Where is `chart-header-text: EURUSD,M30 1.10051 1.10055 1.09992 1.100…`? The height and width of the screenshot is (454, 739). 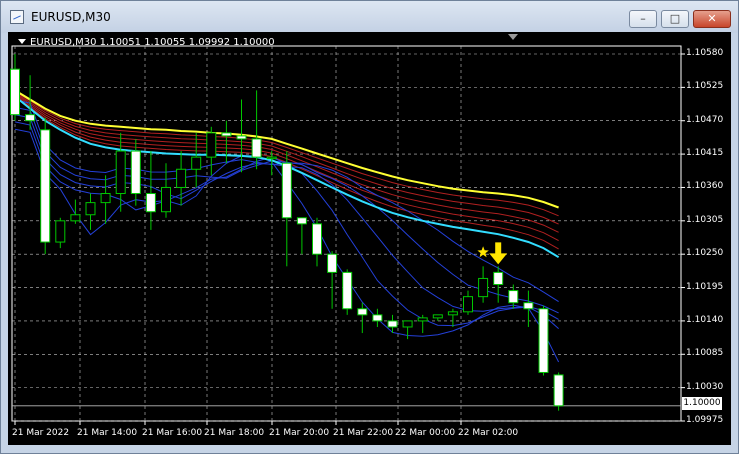
chart-header-text: EURUSD,M30 1.10051 1.10055 1.09992 1.100… is located at coordinates (152, 42).